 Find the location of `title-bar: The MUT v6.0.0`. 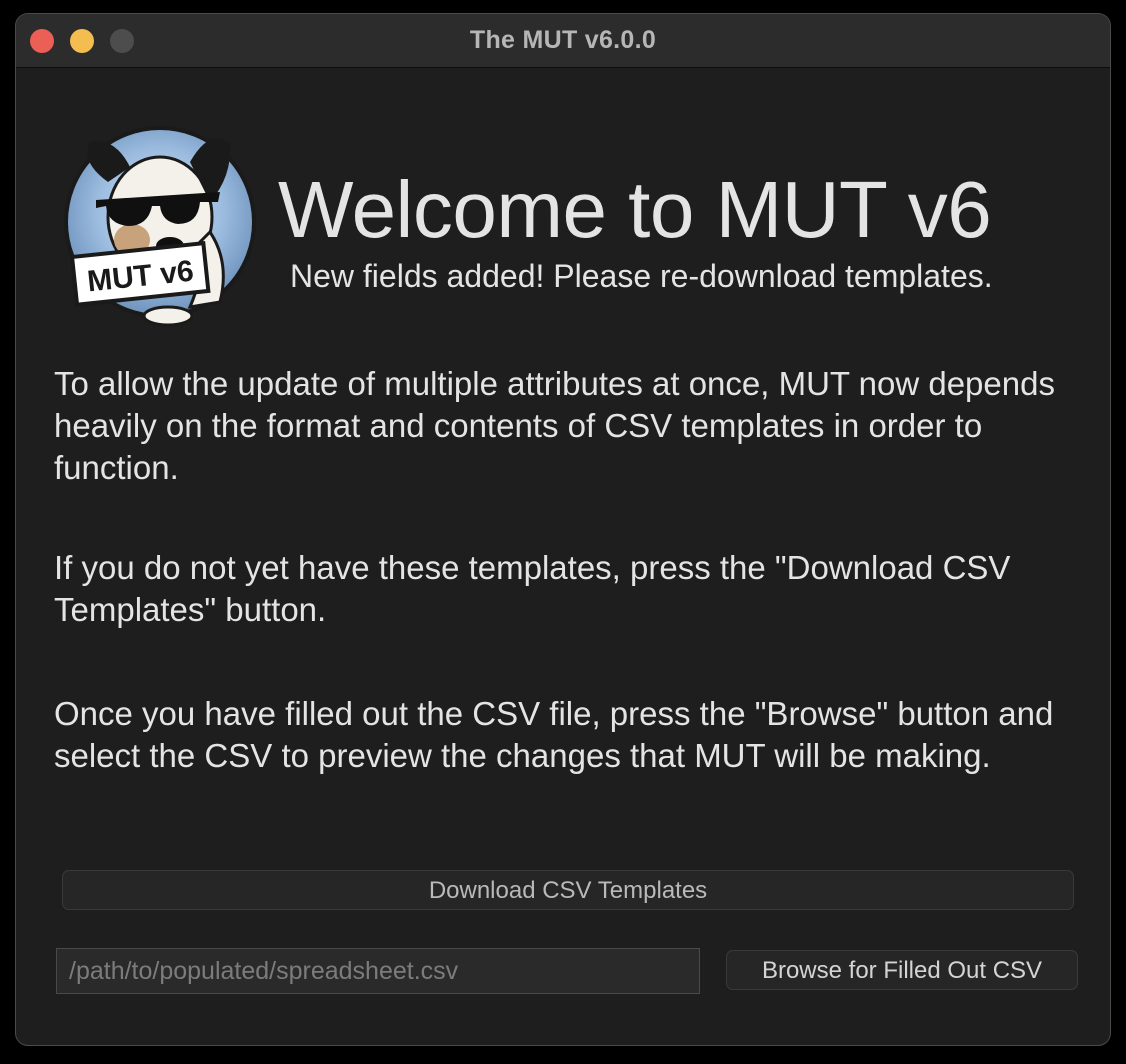

title-bar: The MUT v6.0.0 is located at coordinates (563, 41).